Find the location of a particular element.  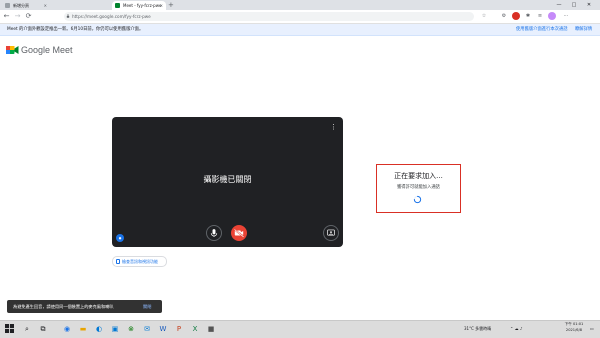

close-window-button: ✕ is located at coordinates (589, 5).